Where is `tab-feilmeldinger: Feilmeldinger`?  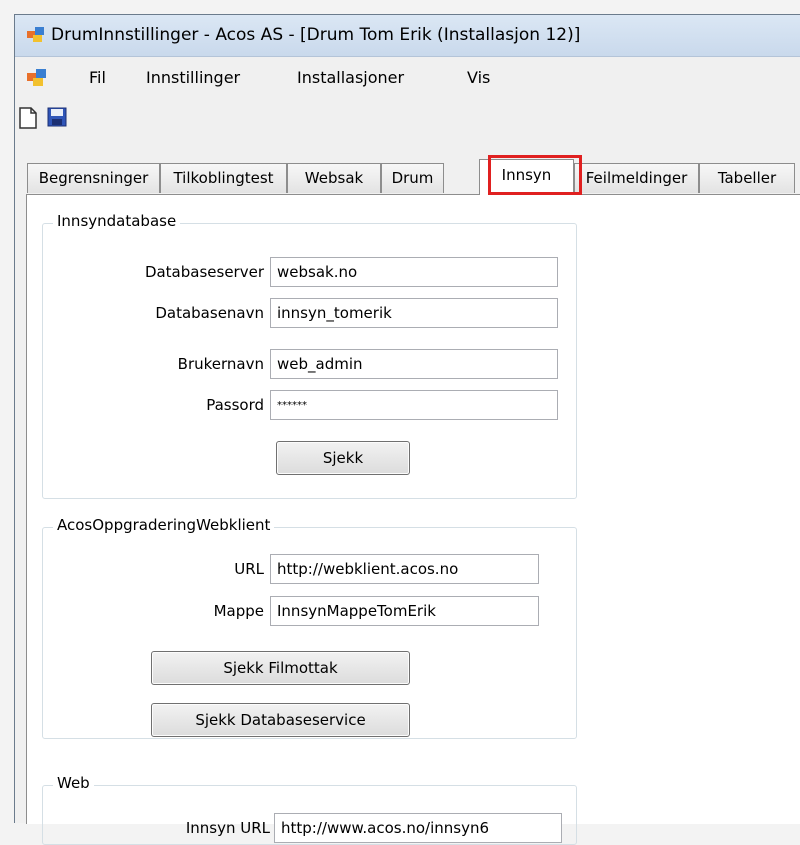
tab-feilmeldinger: Feilmeldinger is located at coordinates (636, 178).